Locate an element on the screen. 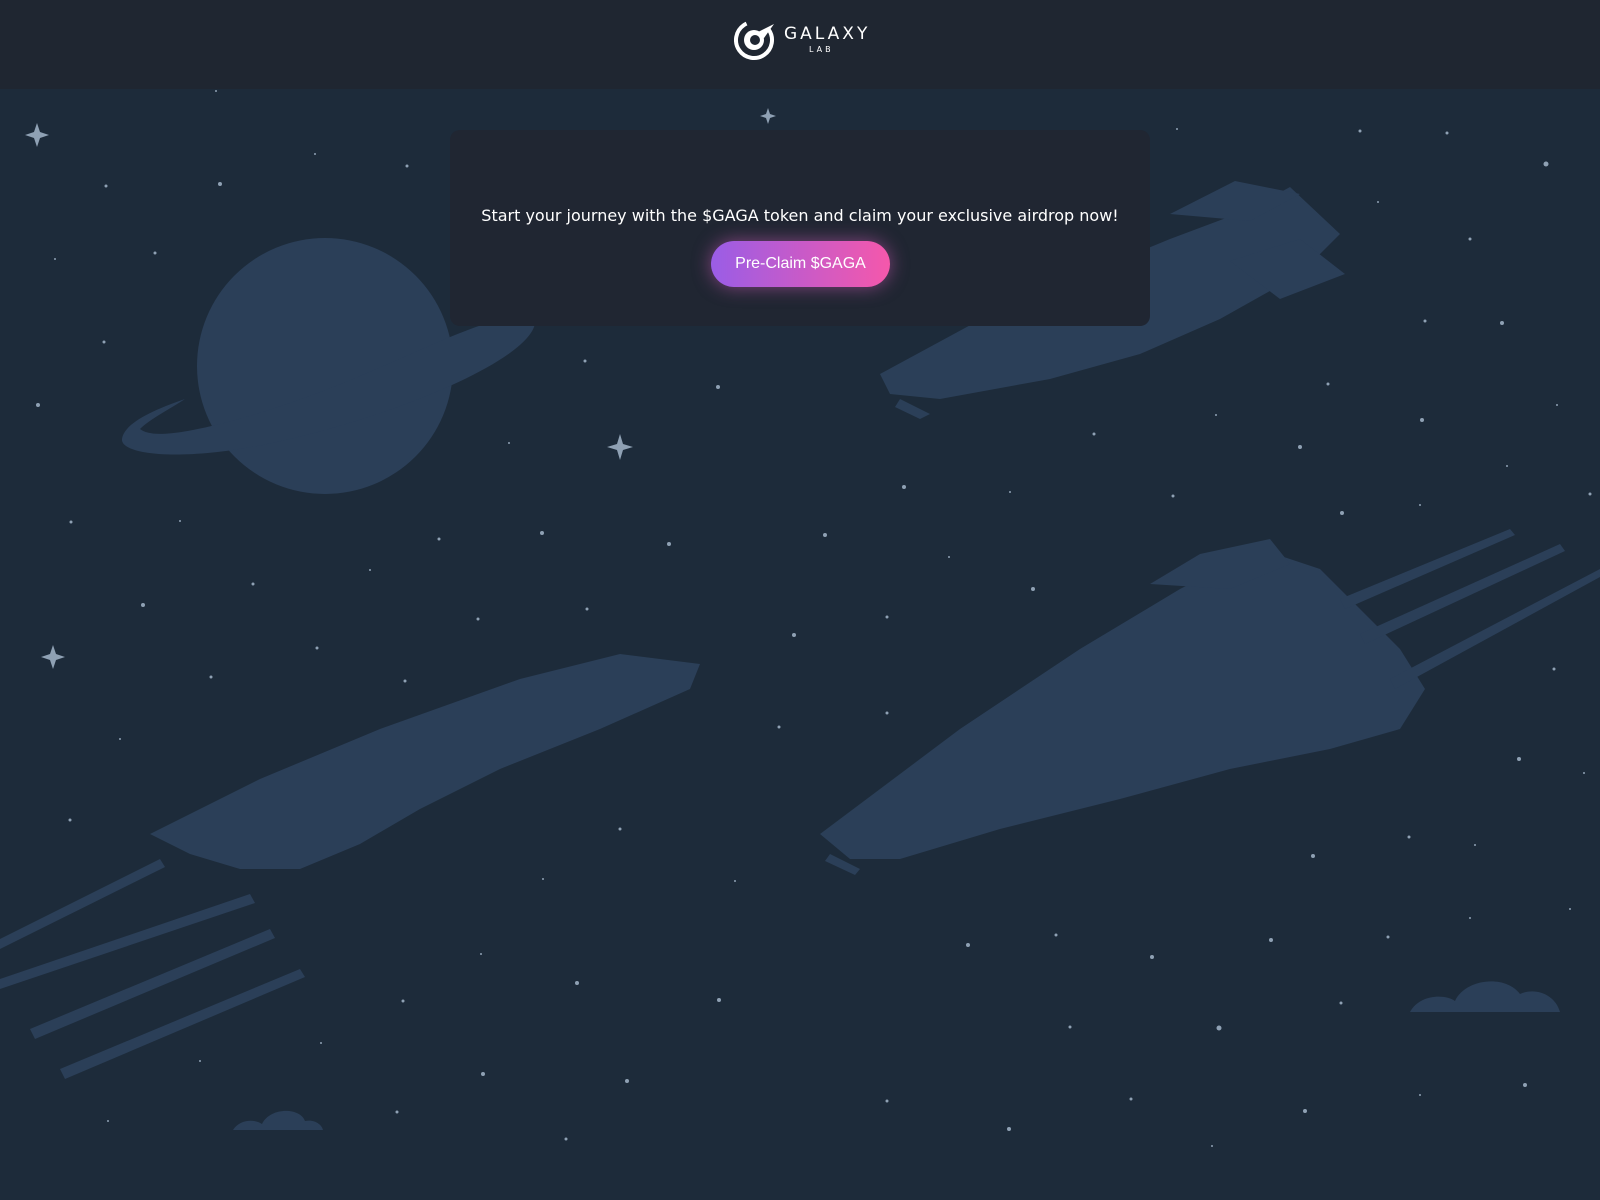 This screenshot has width=1600, height=1200. clouds is located at coordinates (896, 1055).